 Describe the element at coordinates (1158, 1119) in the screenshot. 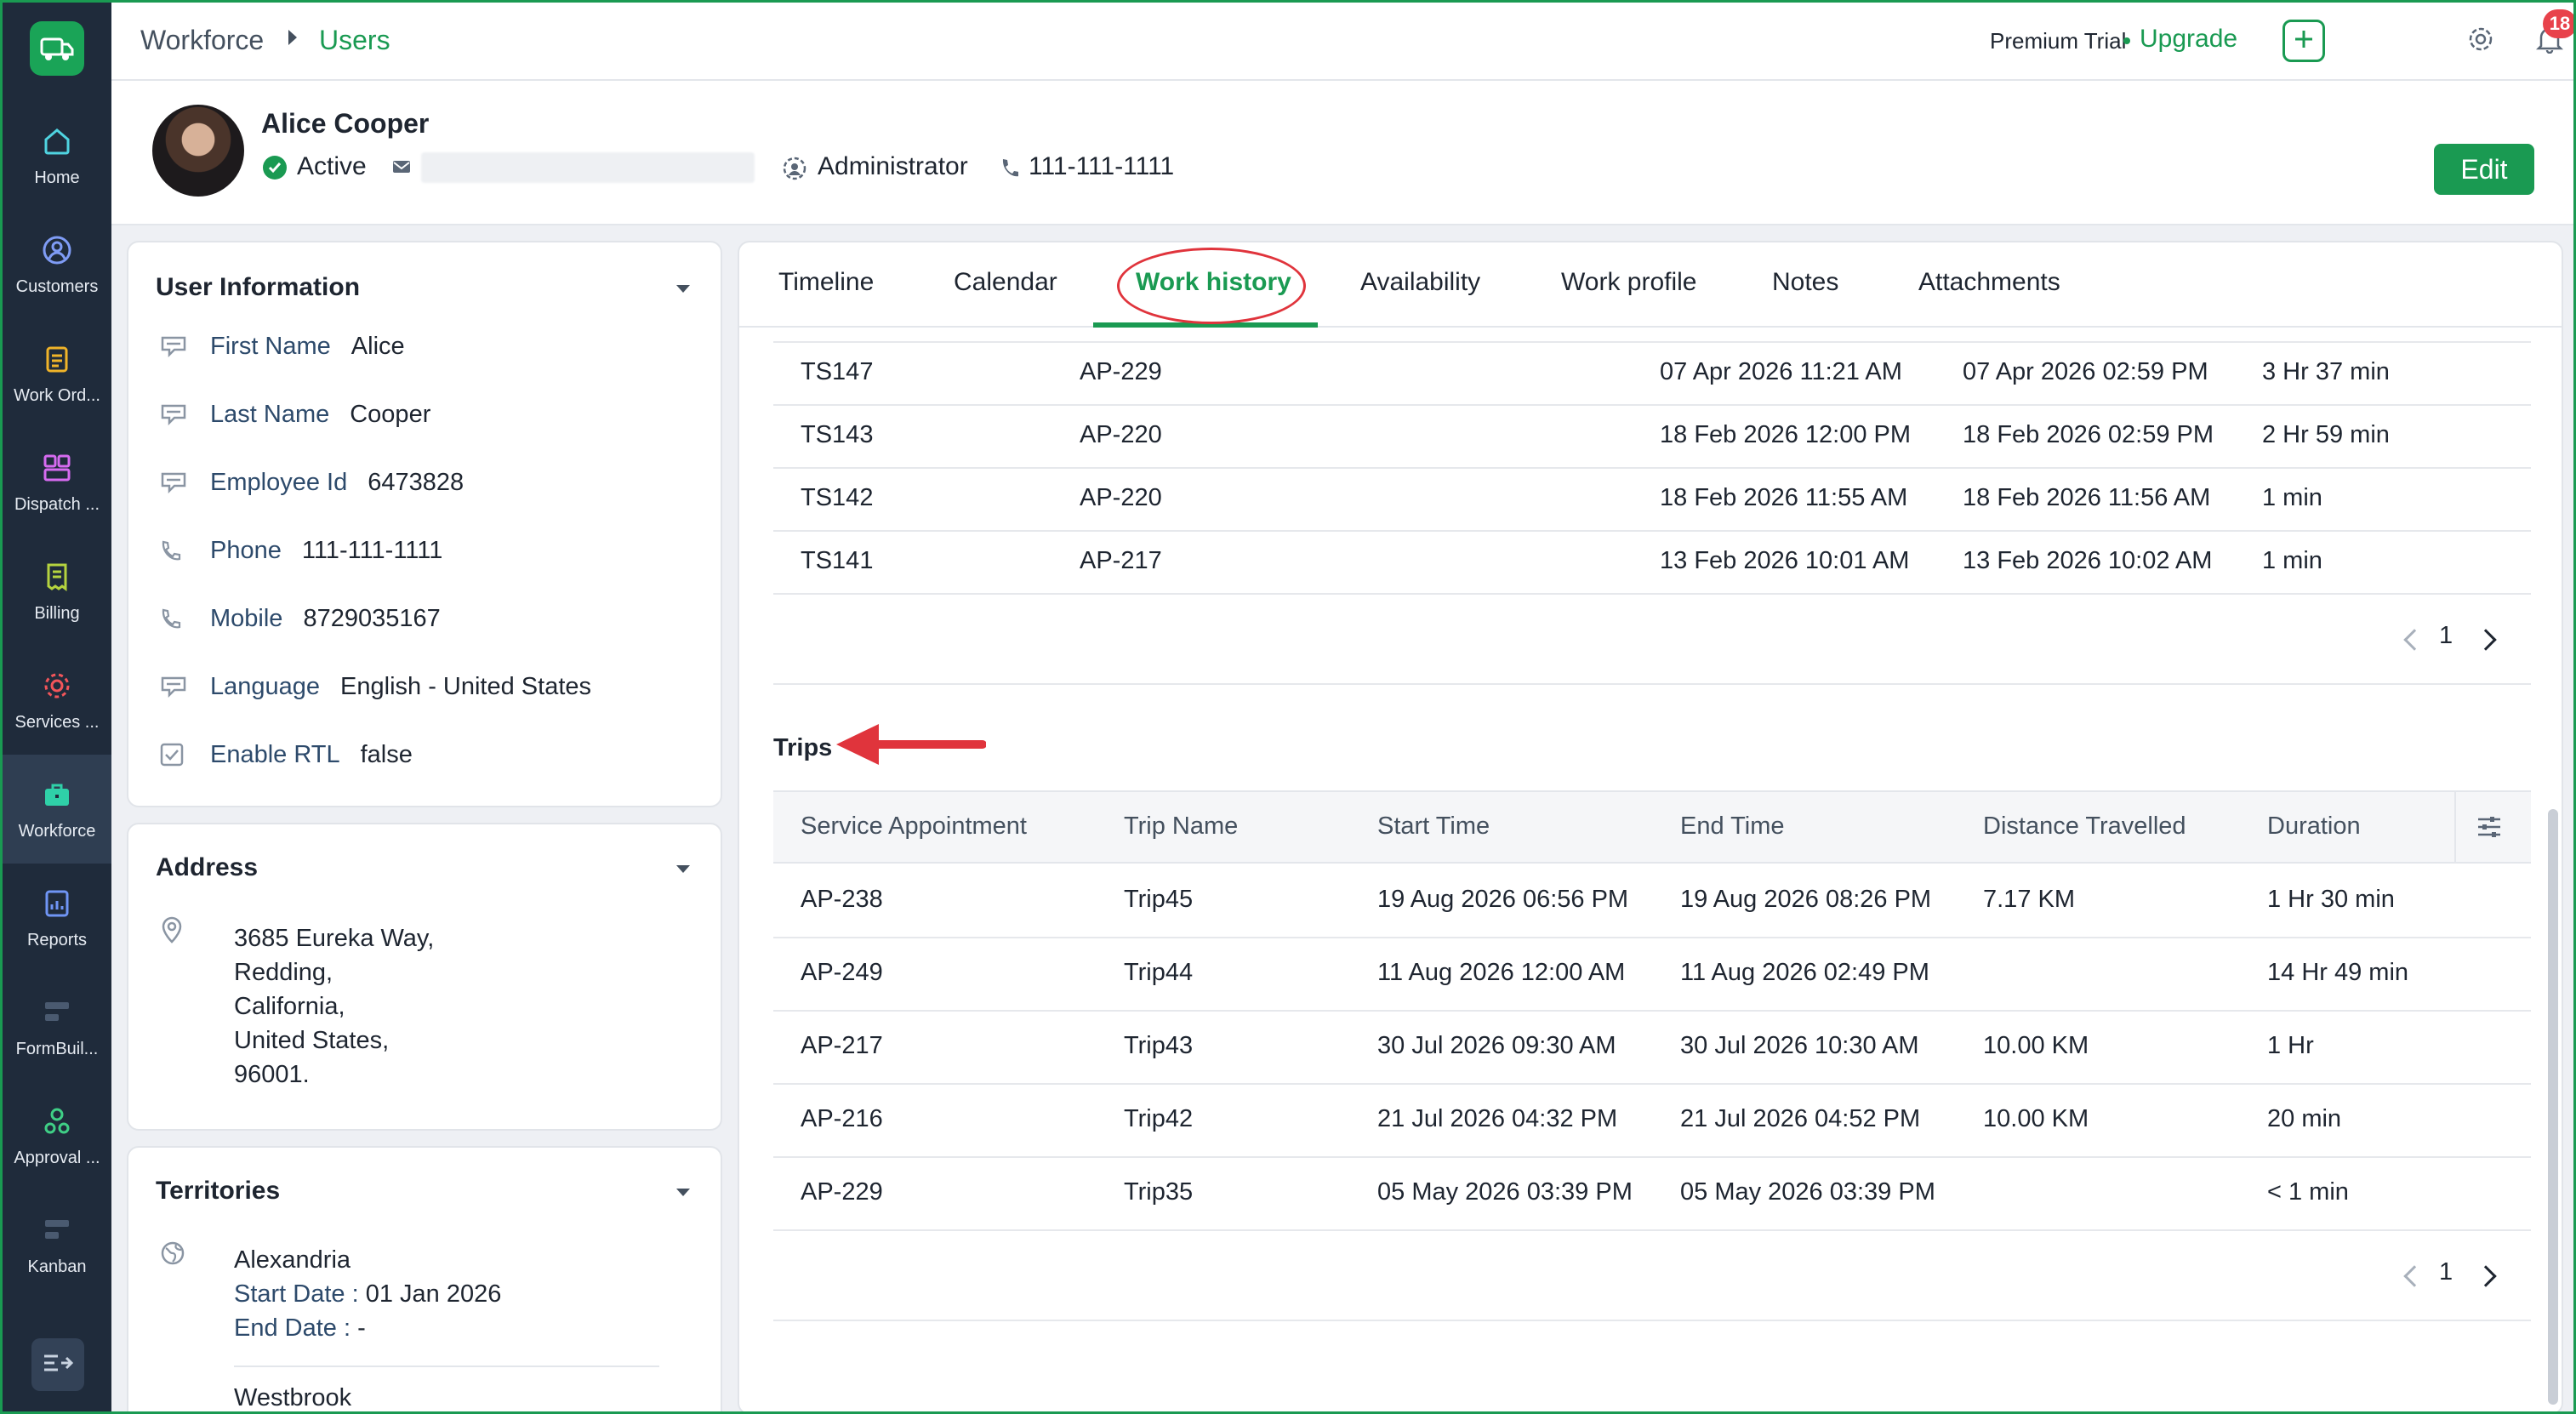

I see `trip-name: Trip42` at that location.